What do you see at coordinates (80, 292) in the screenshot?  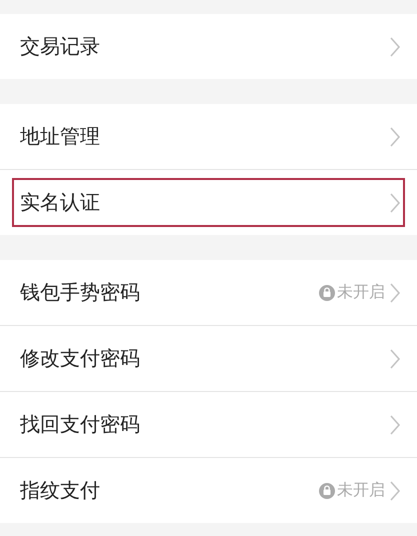 I see `row-label: 钱包手势密码` at bounding box center [80, 292].